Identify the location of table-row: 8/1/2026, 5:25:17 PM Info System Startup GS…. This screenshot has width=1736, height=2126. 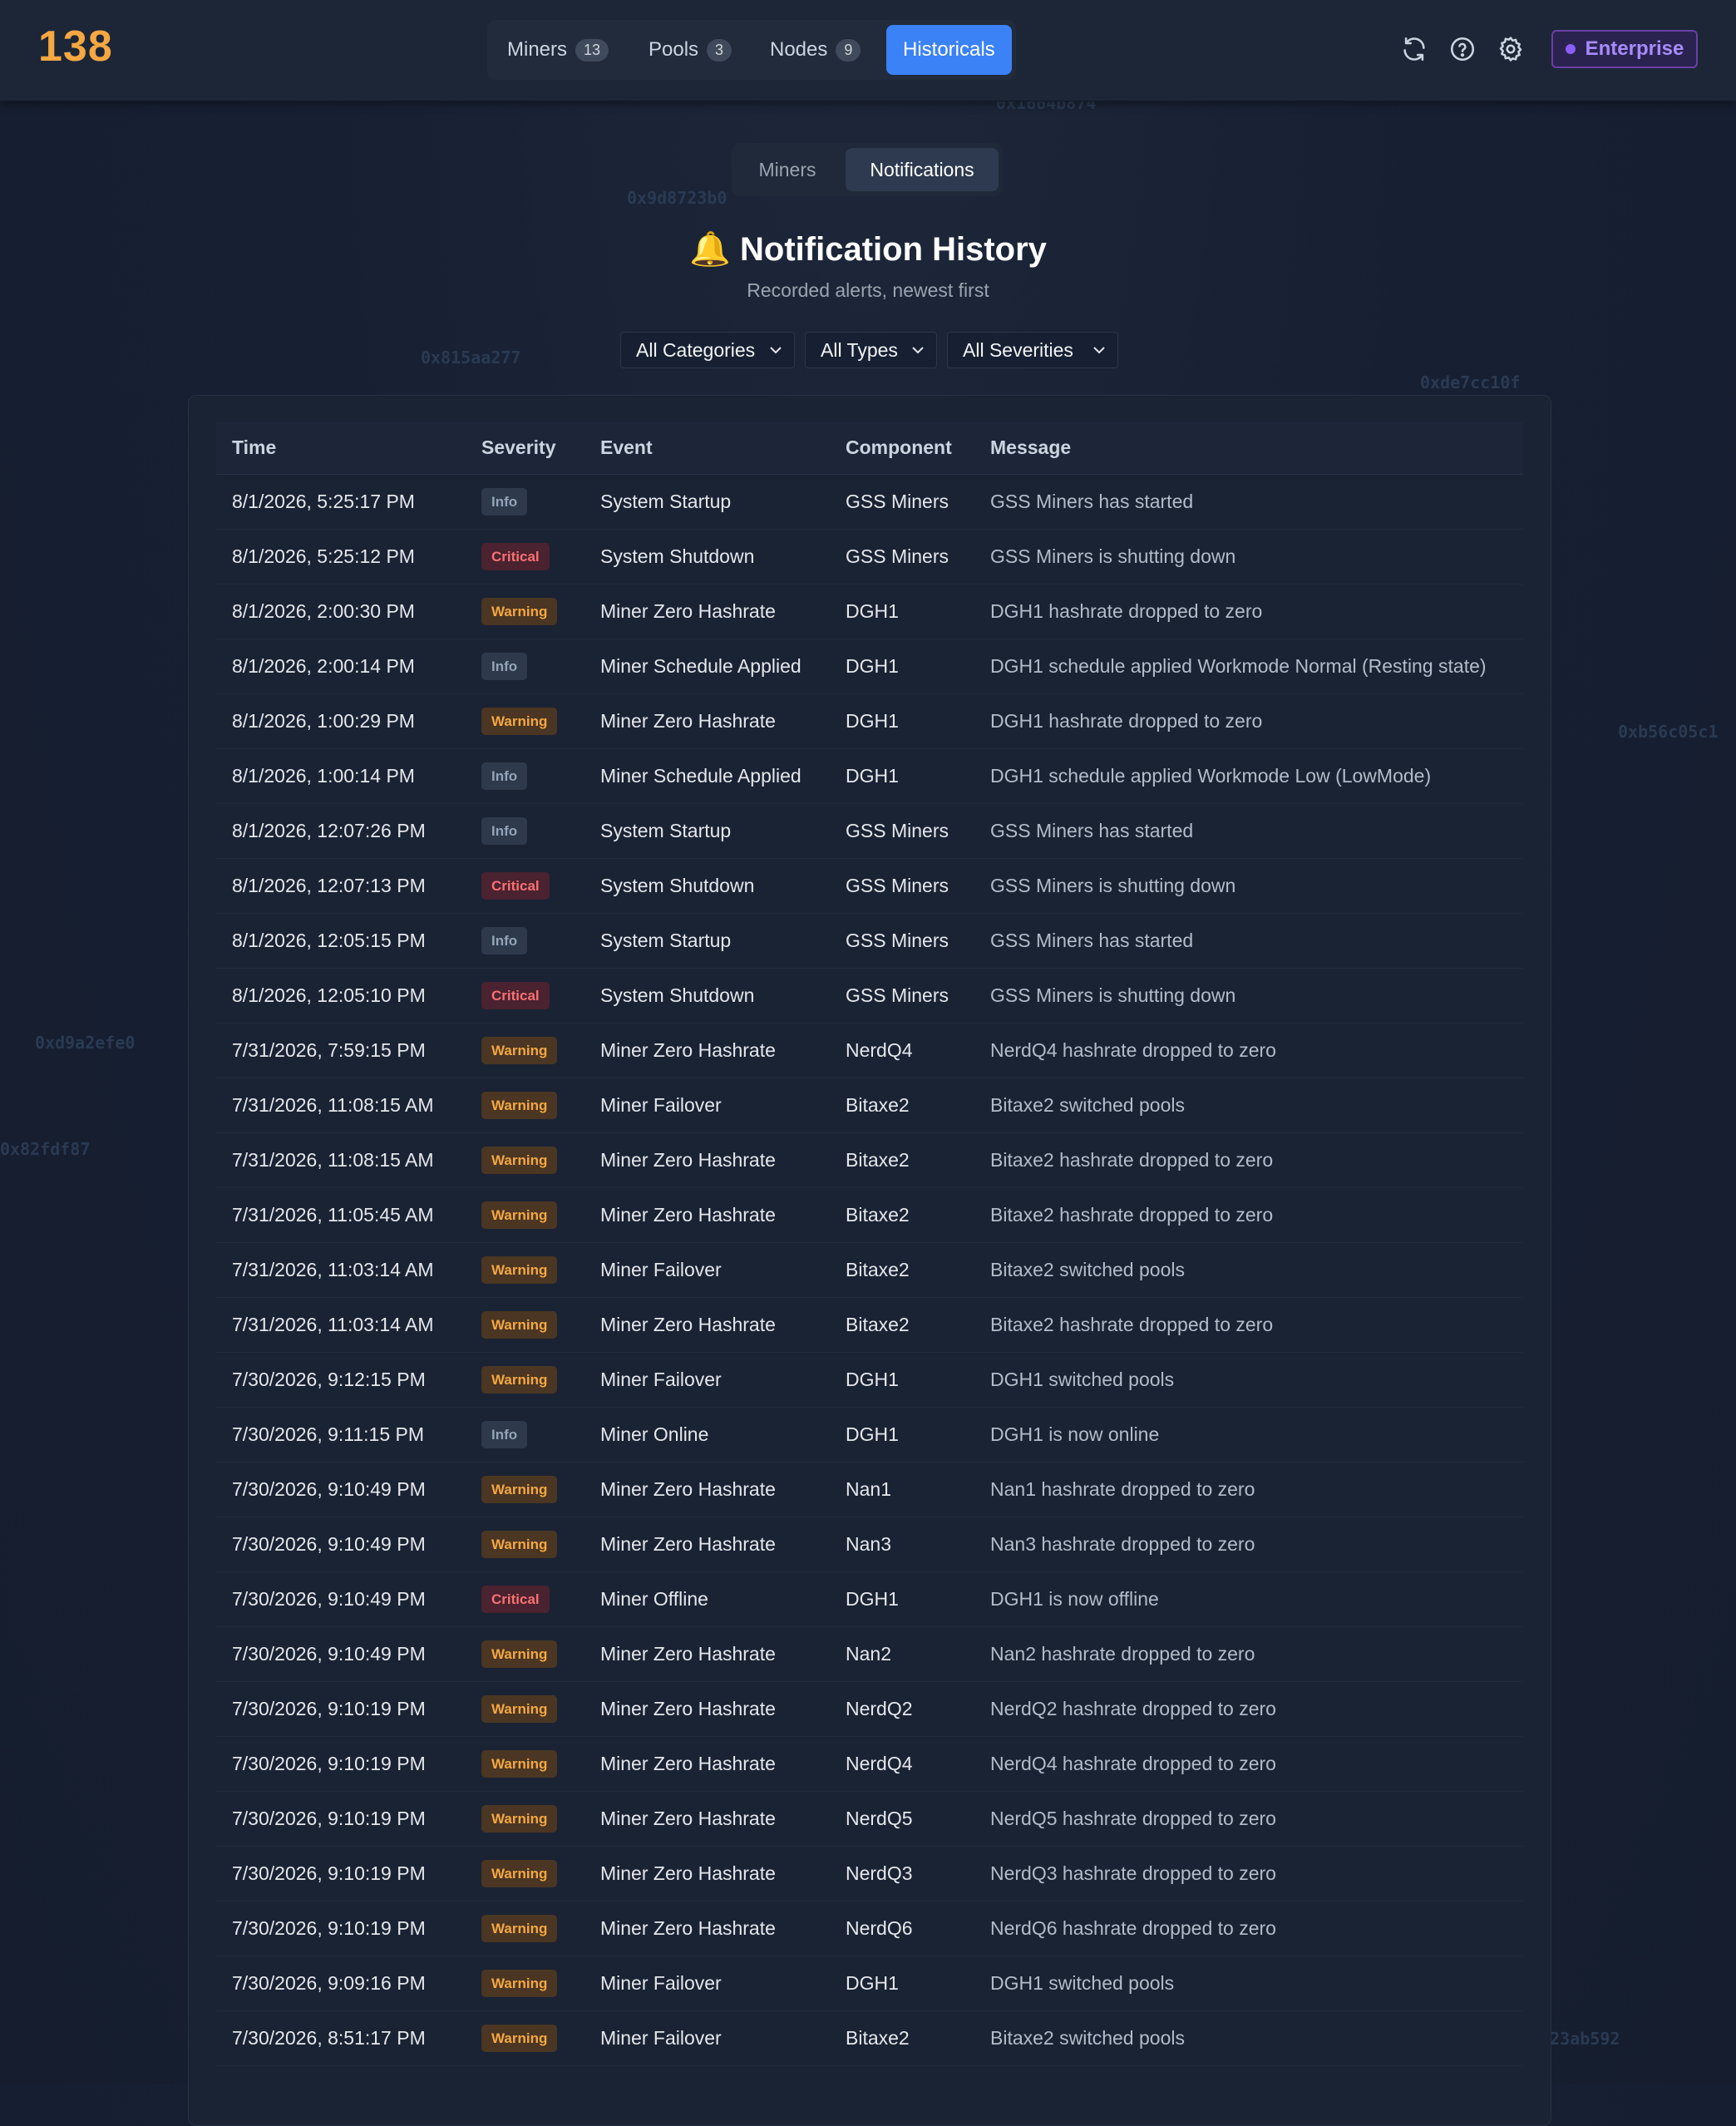
(870, 502).